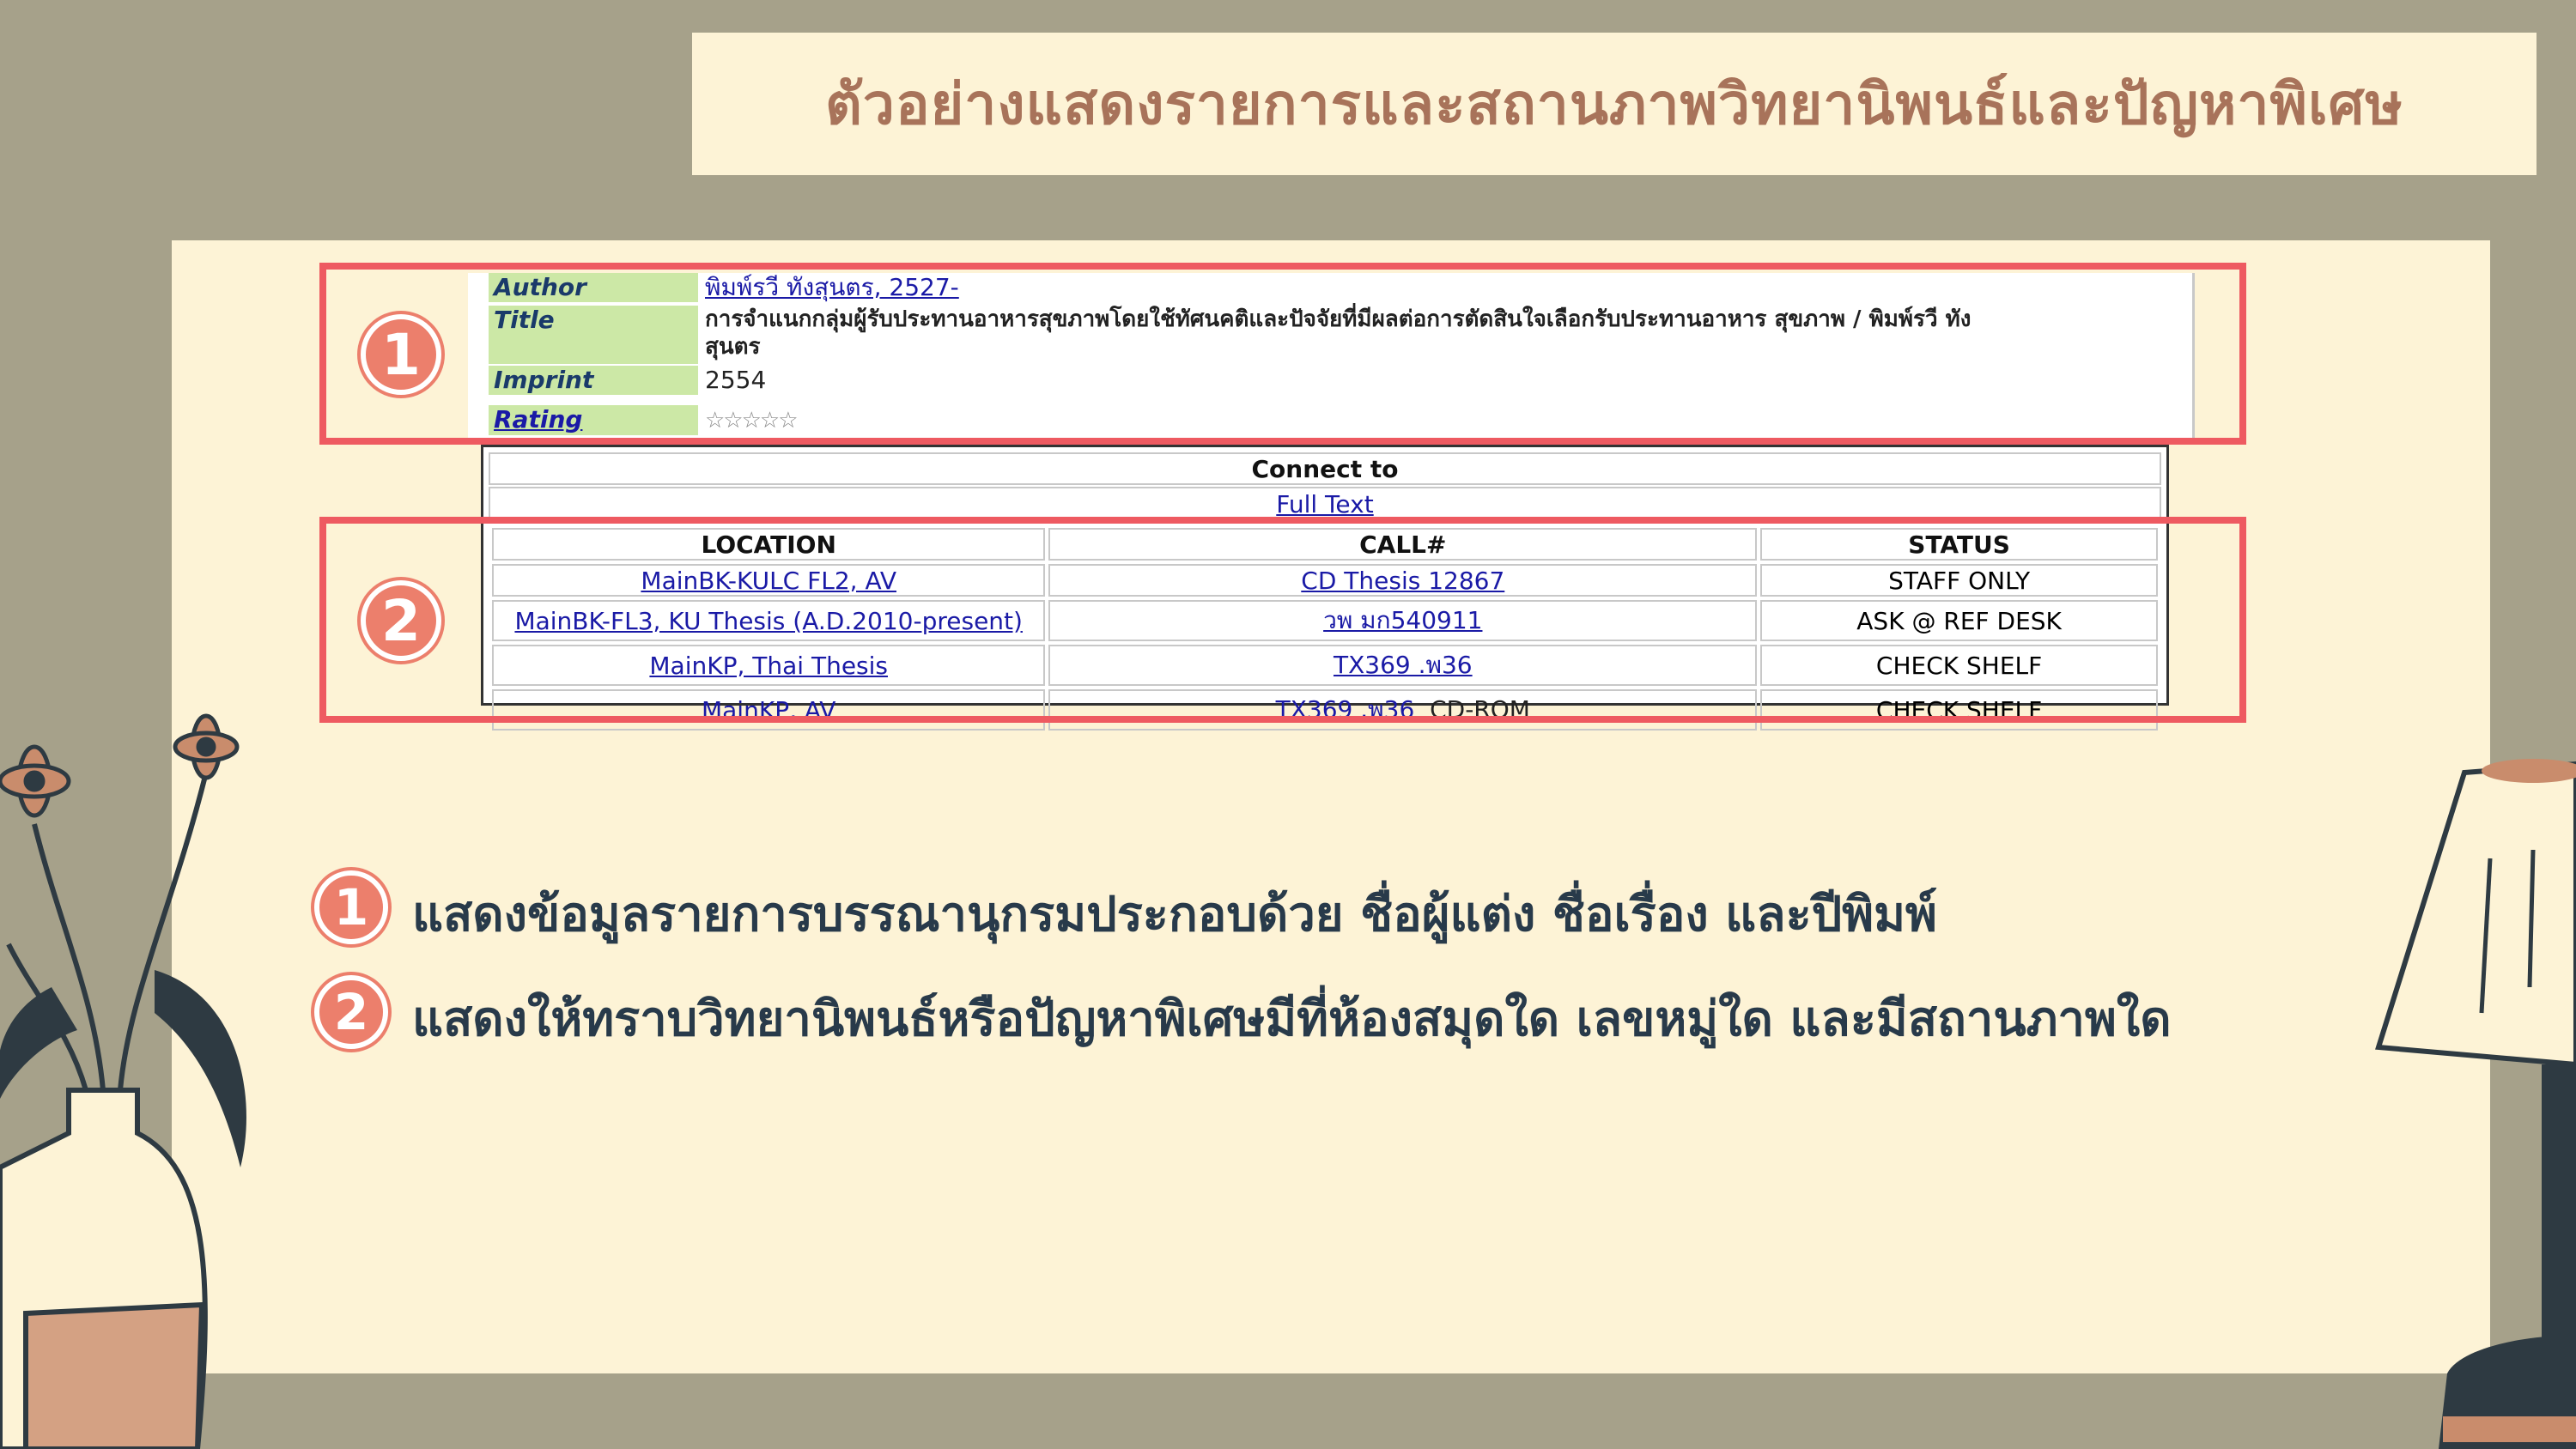 The image size is (2576, 1449). What do you see at coordinates (1325, 469) in the screenshot?
I see `connect-heading: Connect to` at bounding box center [1325, 469].